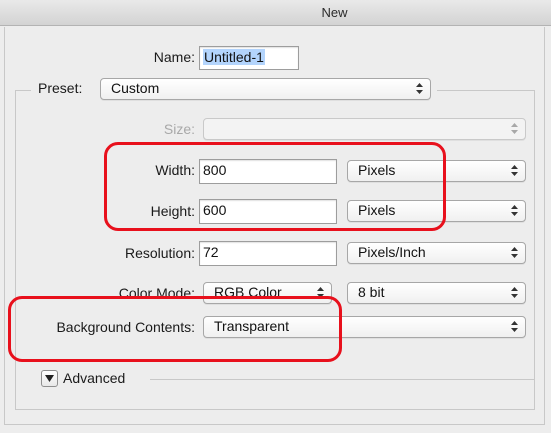 The image size is (551, 433). What do you see at coordinates (159, 253) in the screenshot?
I see `resolution-label: Resolution:` at bounding box center [159, 253].